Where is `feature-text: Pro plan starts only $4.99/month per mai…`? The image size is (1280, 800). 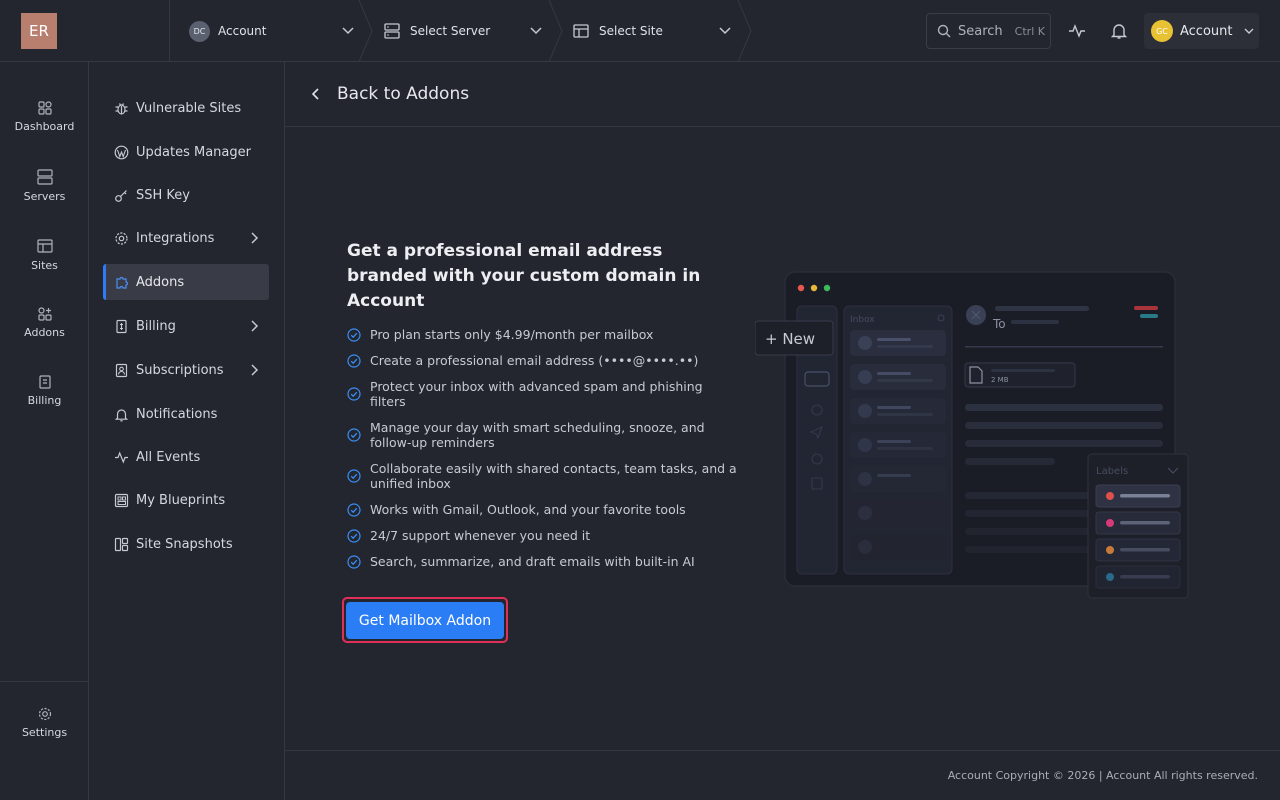
feature-text: Pro plan starts only $4.99/month per mai… is located at coordinates (512, 334).